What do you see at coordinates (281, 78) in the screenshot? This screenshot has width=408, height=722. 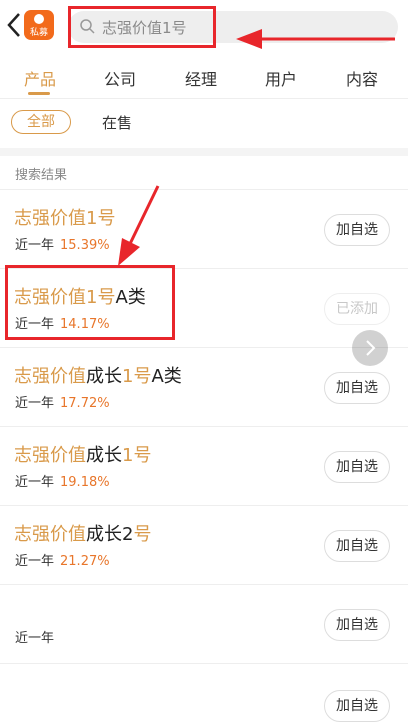 I see `tab-user: 用户` at bounding box center [281, 78].